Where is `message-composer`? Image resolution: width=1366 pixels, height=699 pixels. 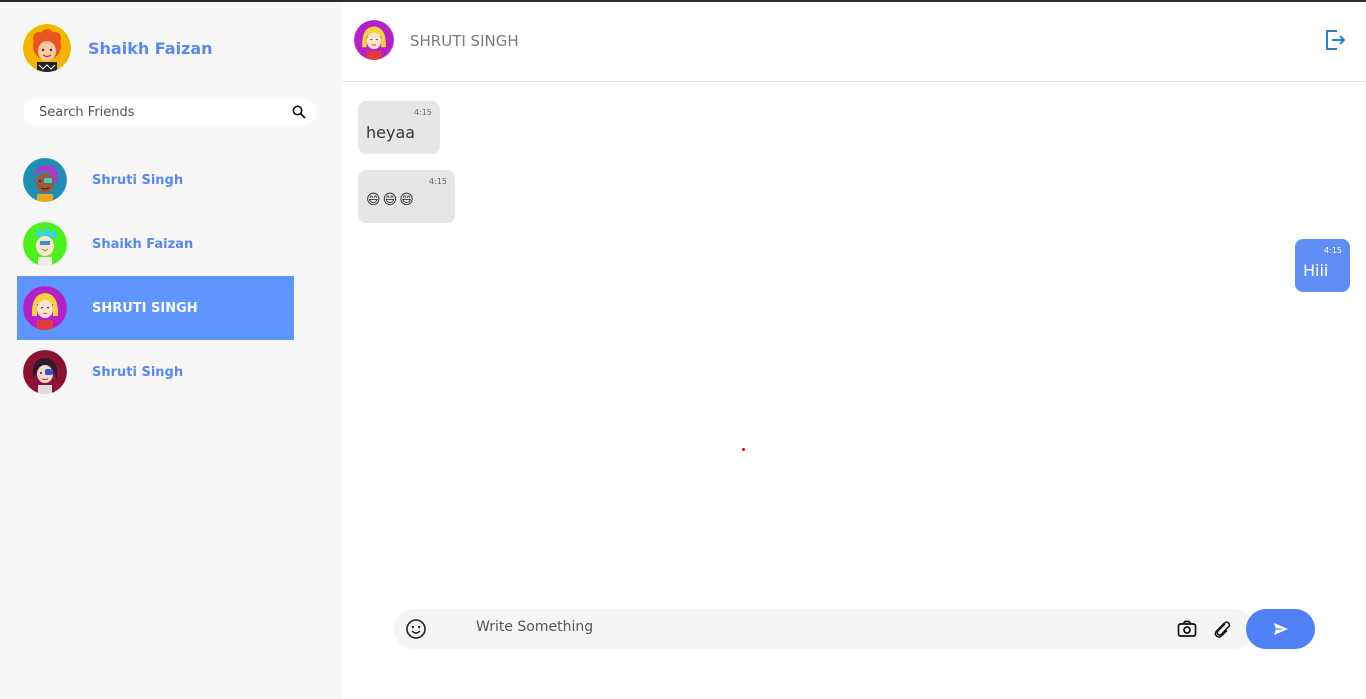
message-composer is located at coordinates (824, 629).